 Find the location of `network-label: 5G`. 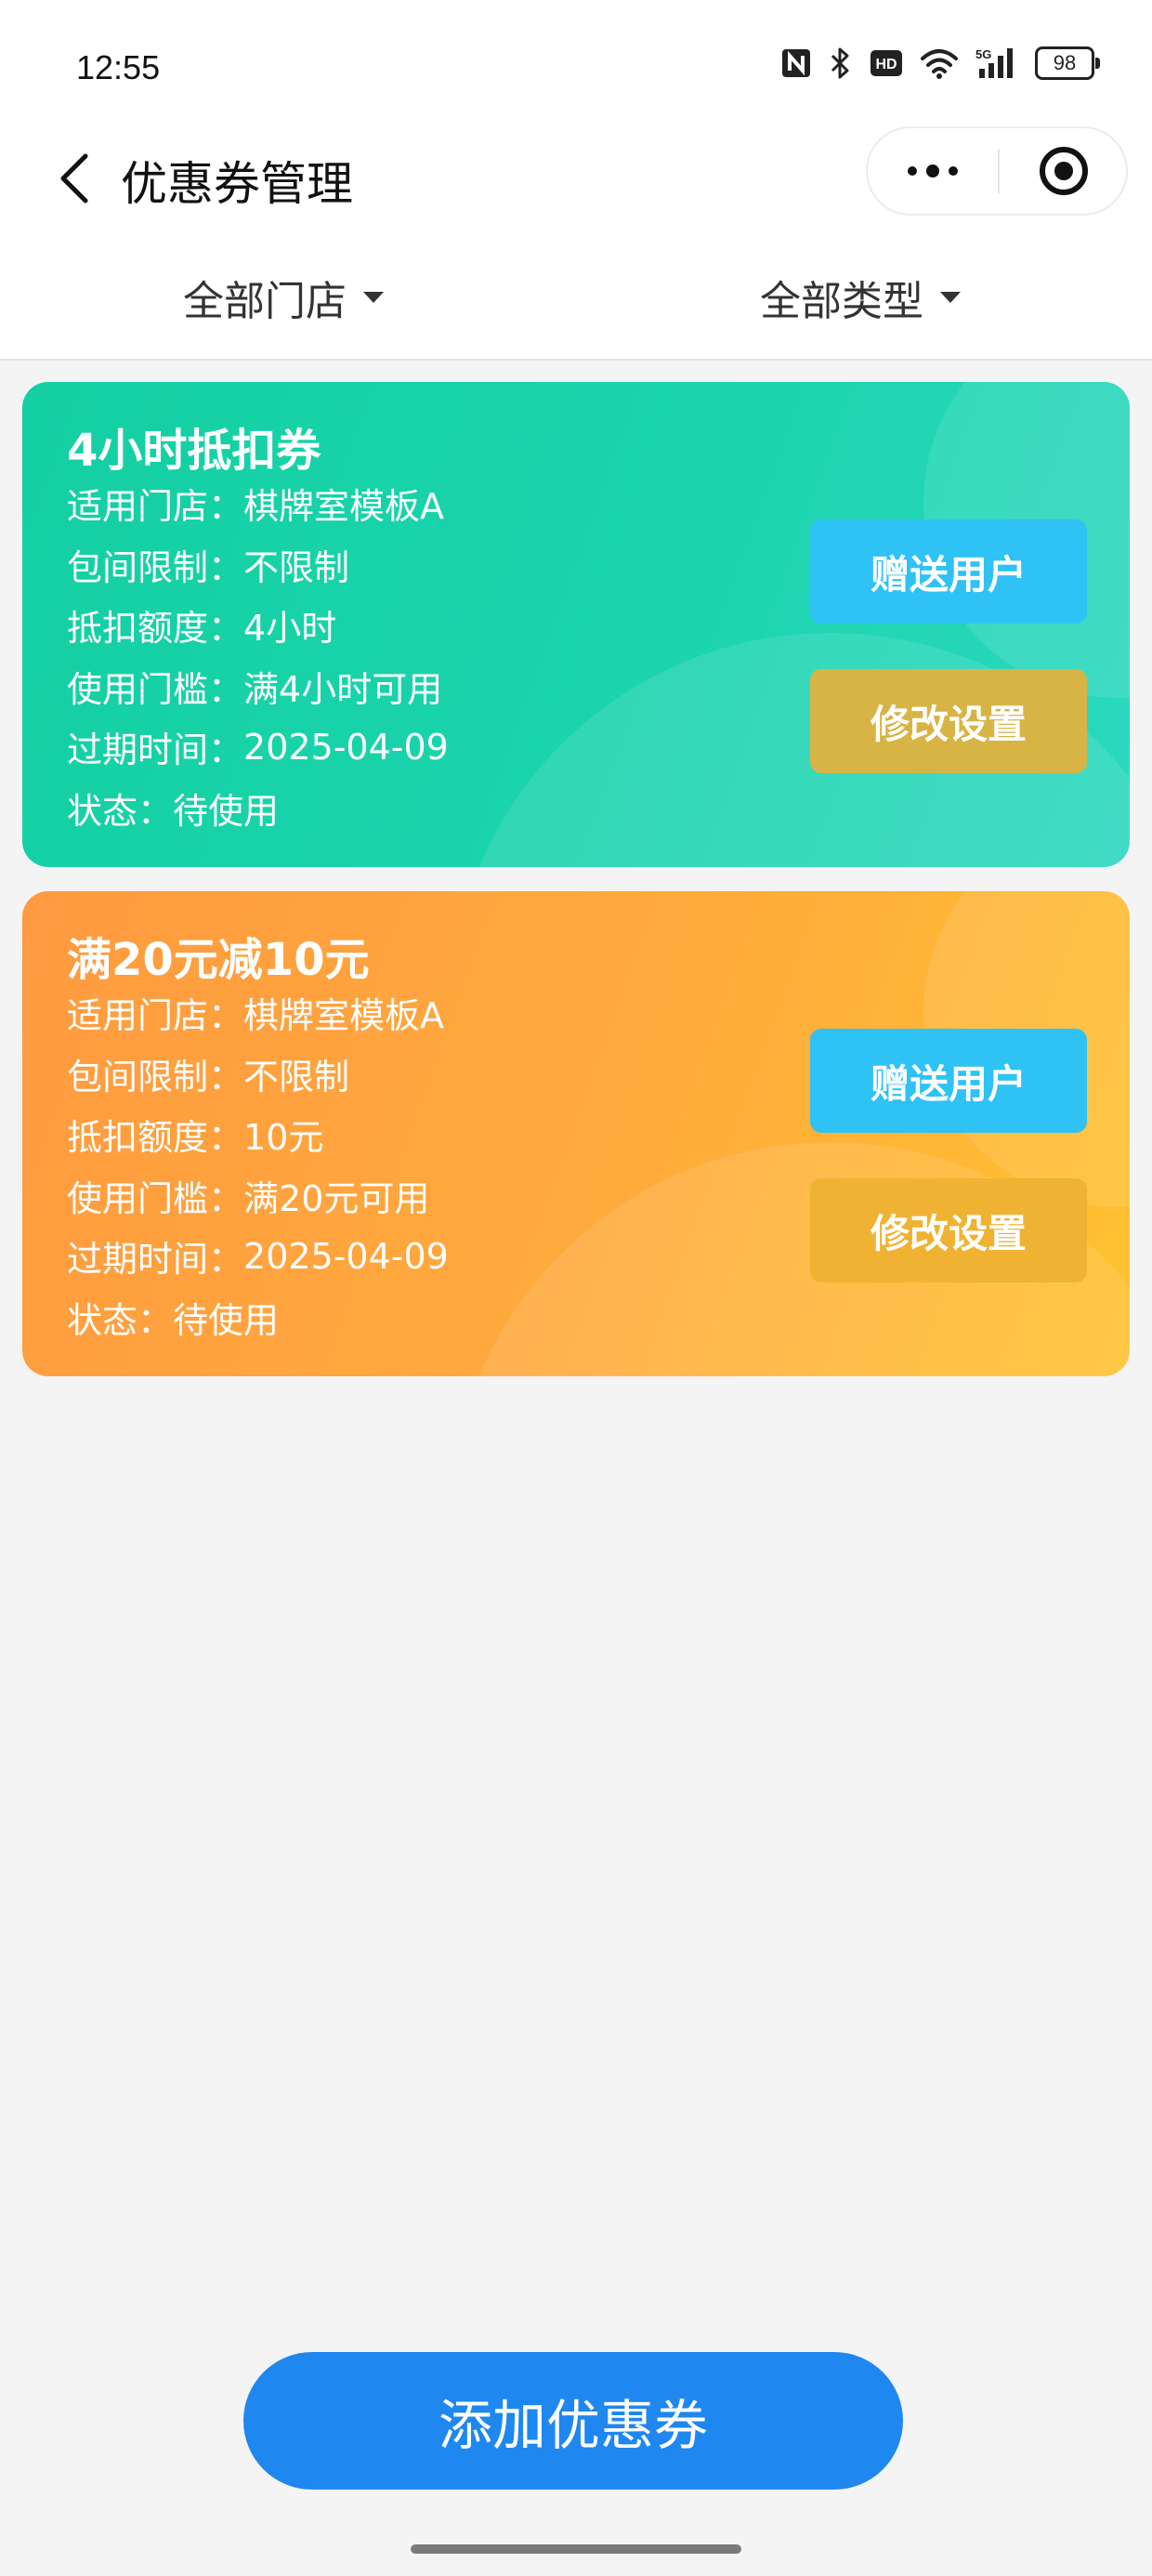

network-label: 5G is located at coordinates (983, 54).